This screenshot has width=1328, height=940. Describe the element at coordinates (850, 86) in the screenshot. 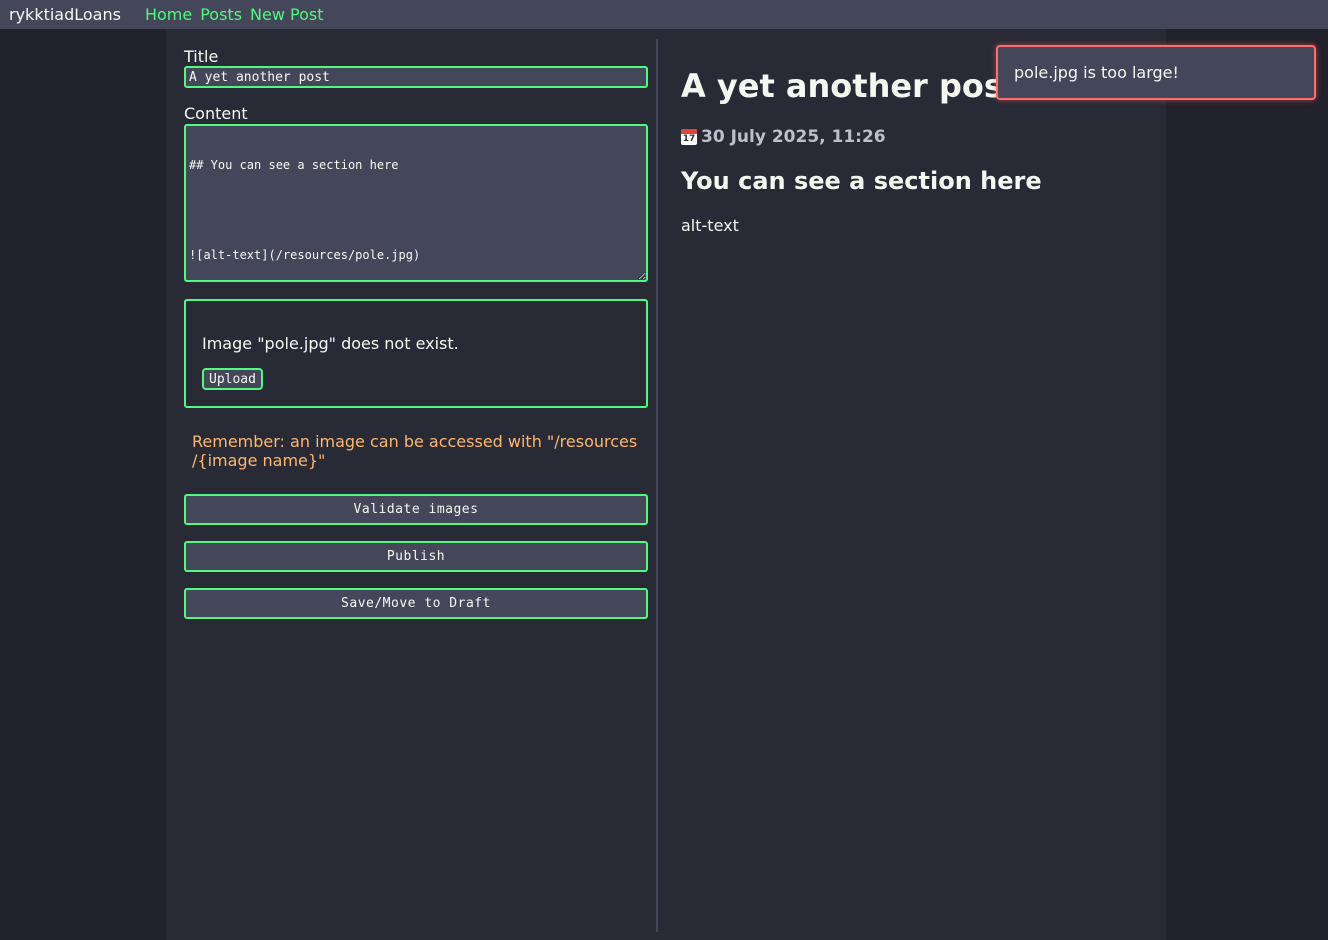

I see `preview-title: A yet another post` at that location.